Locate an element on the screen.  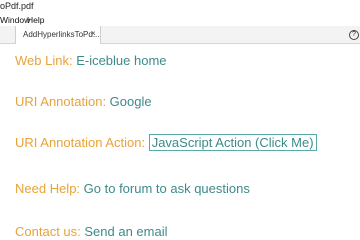
row-contact-us: Contact us: Send an email is located at coordinates (91, 231).